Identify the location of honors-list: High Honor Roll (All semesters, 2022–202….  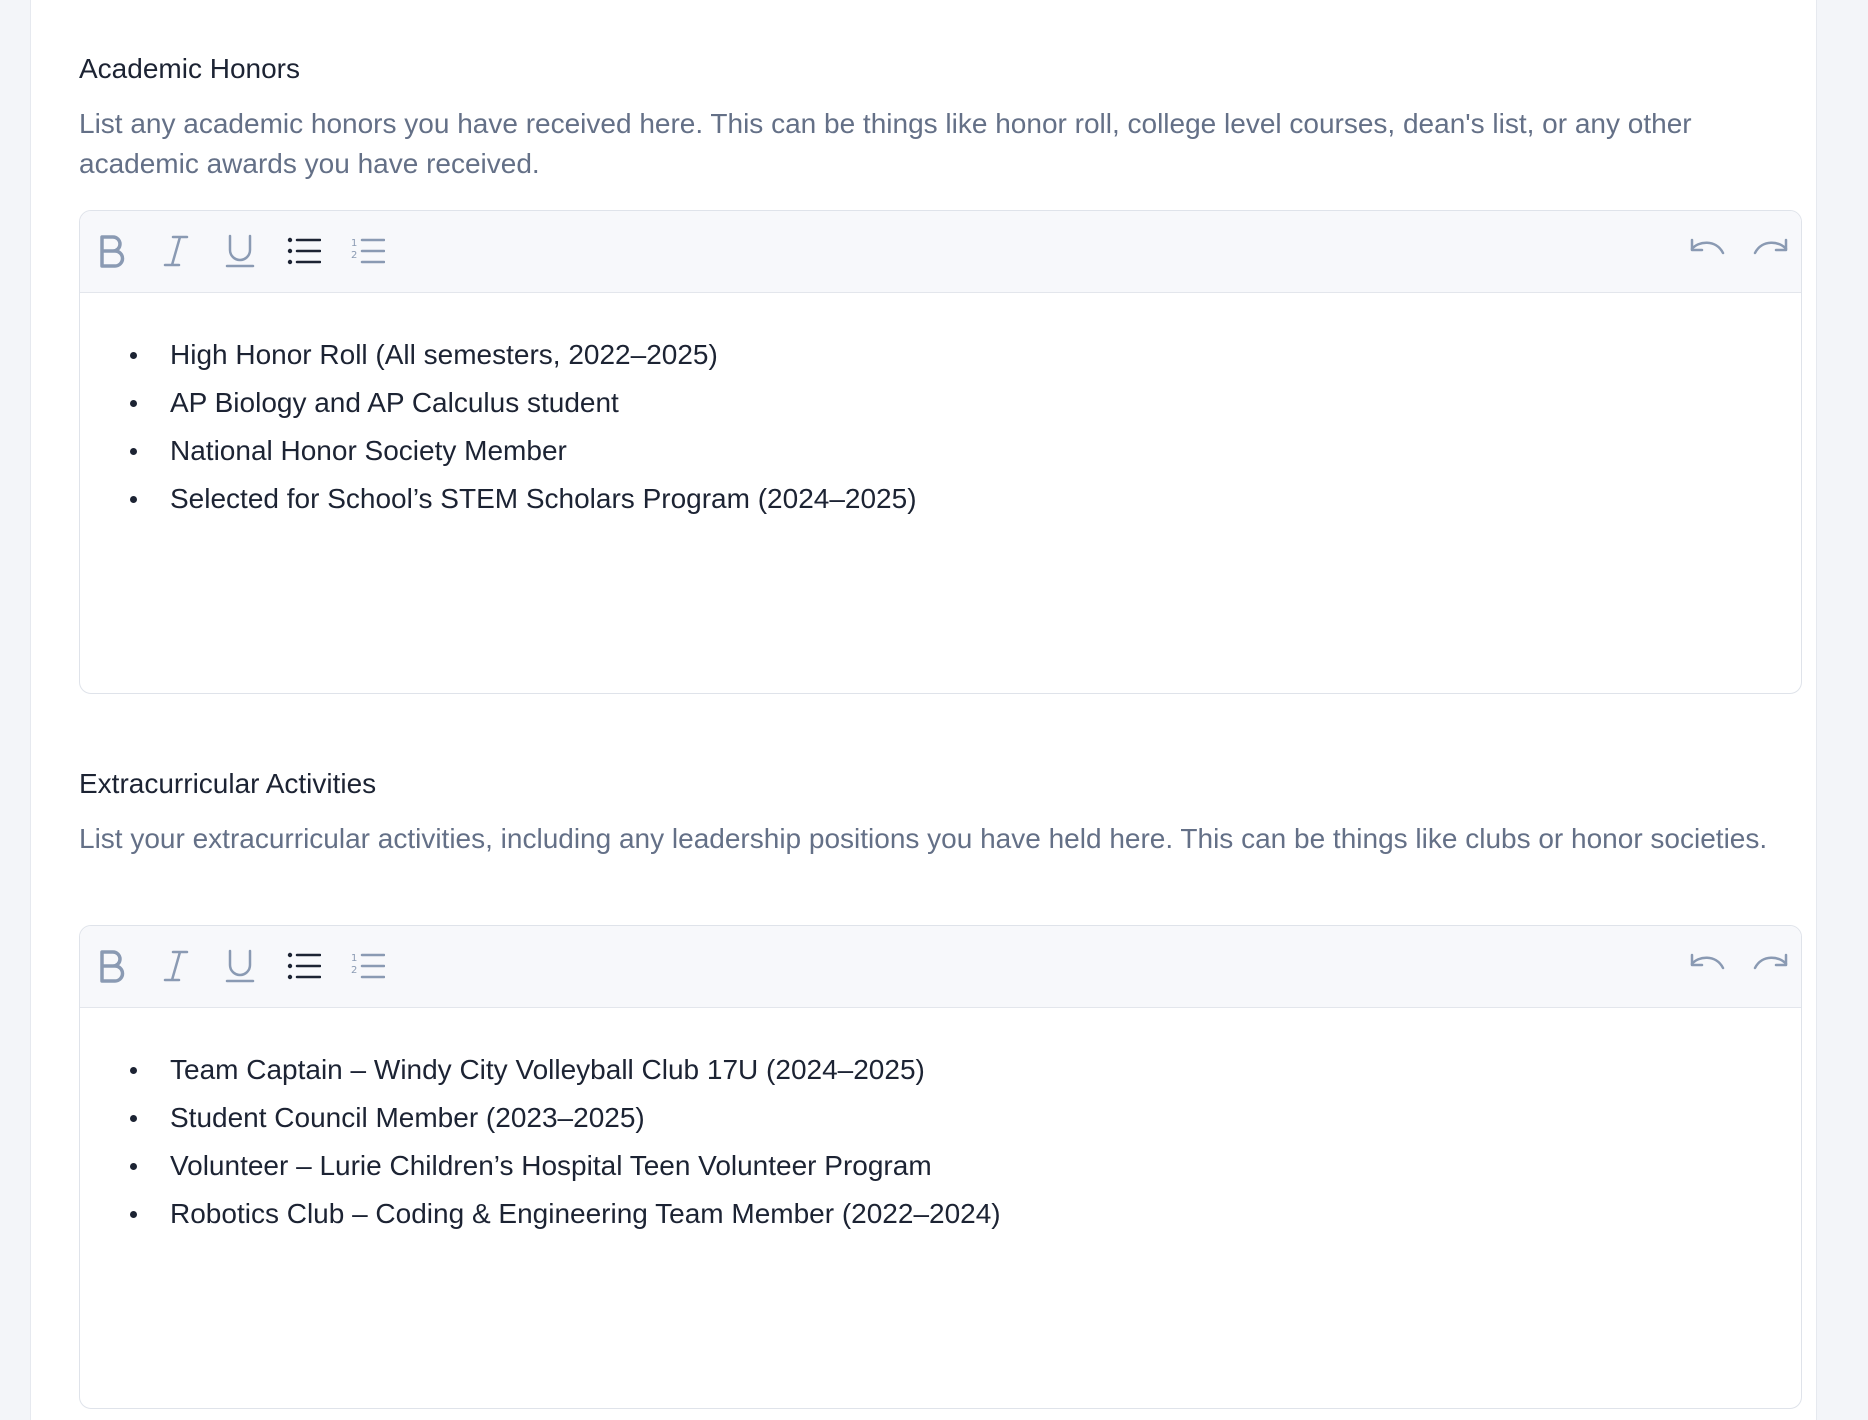
(940, 427).